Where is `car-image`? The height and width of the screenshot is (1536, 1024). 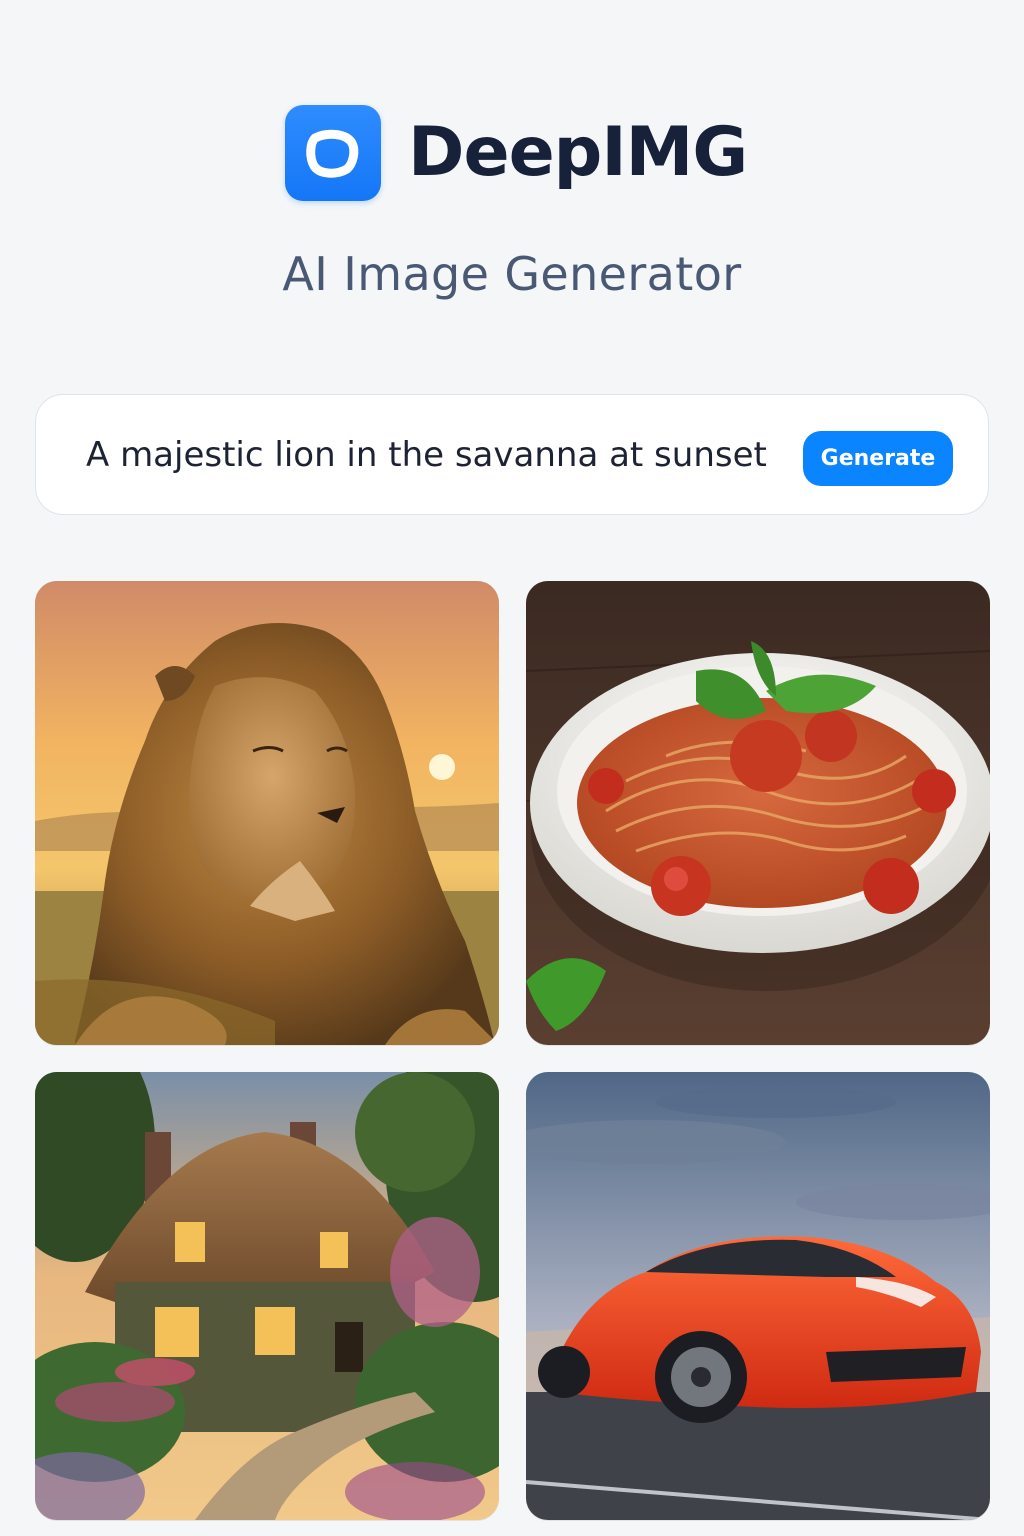 car-image is located at coordinates (758, 1296).